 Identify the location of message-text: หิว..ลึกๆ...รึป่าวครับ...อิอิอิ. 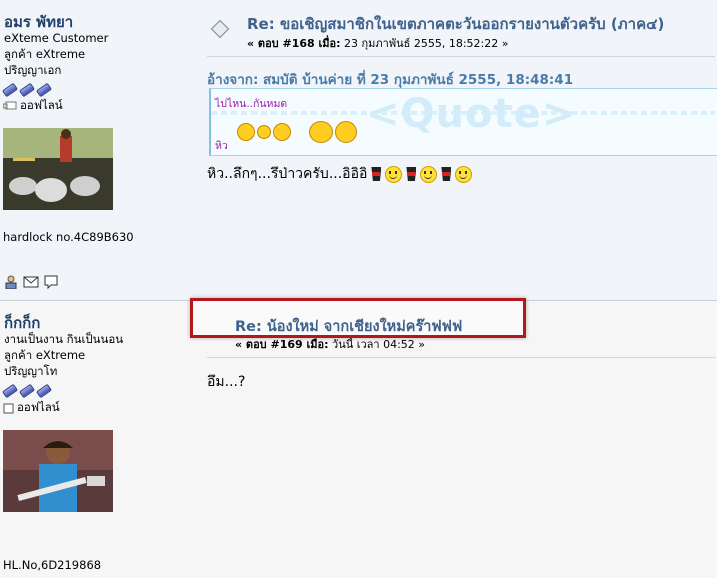
(287, 174).